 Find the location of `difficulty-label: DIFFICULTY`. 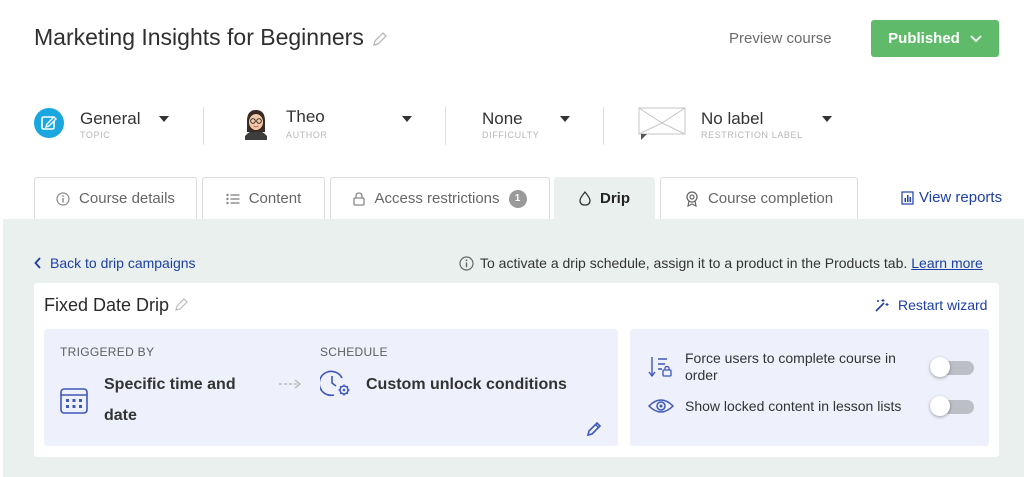

difficulty-label: DIFFICULTY is located at coordinates (511, 135).